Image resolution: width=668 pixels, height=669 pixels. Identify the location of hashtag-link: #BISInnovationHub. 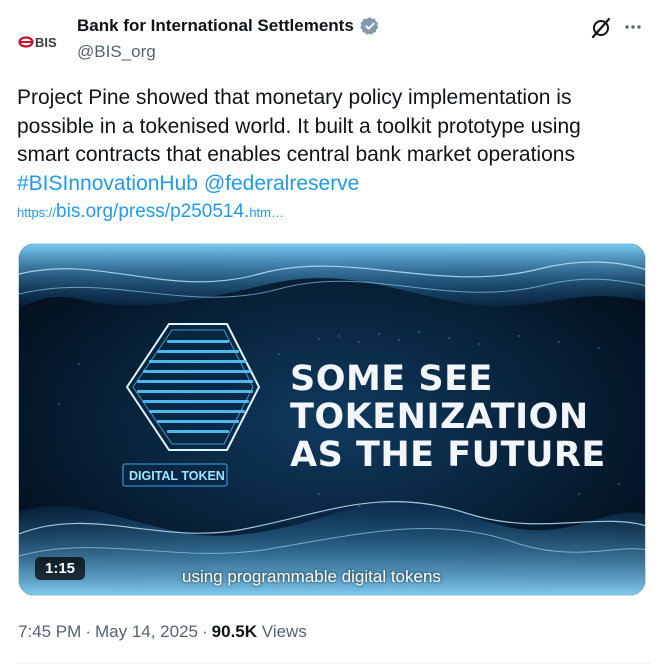
(107, 183).